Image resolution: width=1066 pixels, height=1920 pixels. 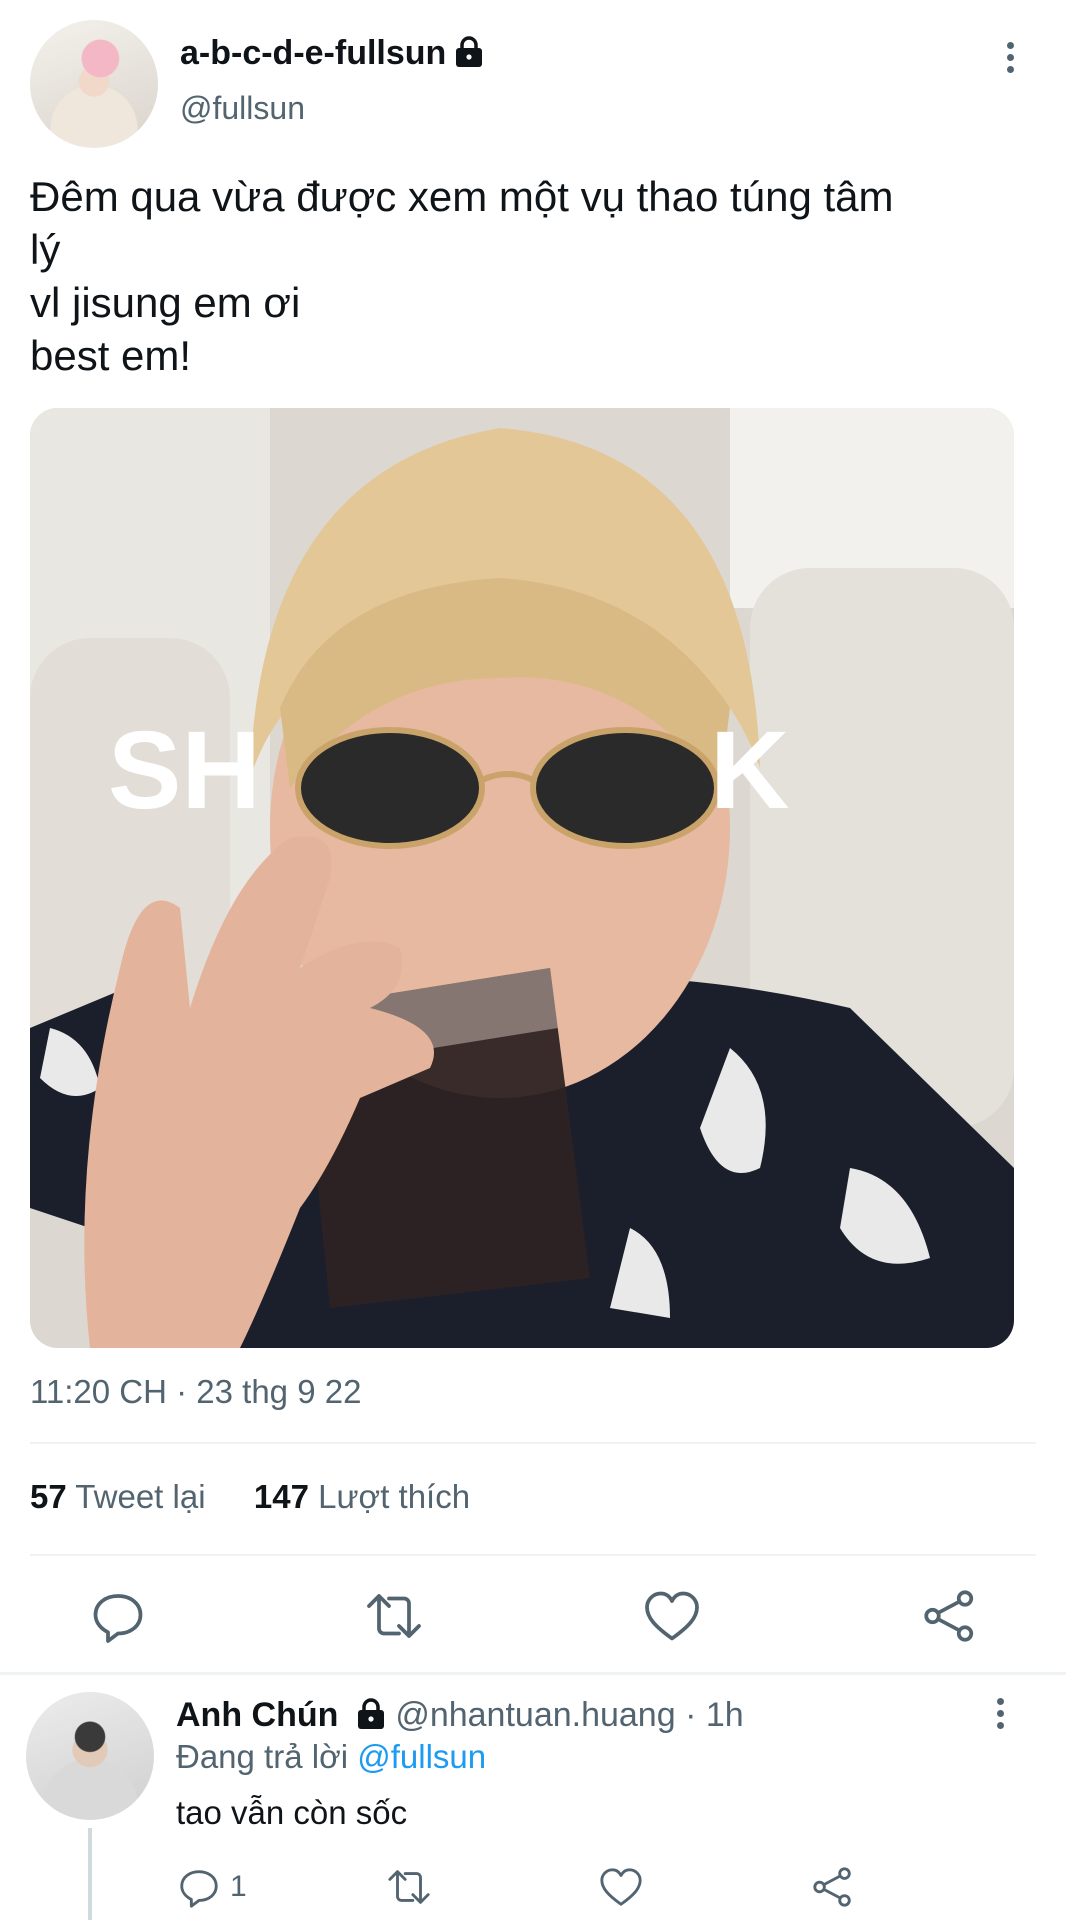 What do you see at coordinates (184, 770) in the screenshot?
I see `image-overlay-text-left: SH` at bounding box center [184, 770].